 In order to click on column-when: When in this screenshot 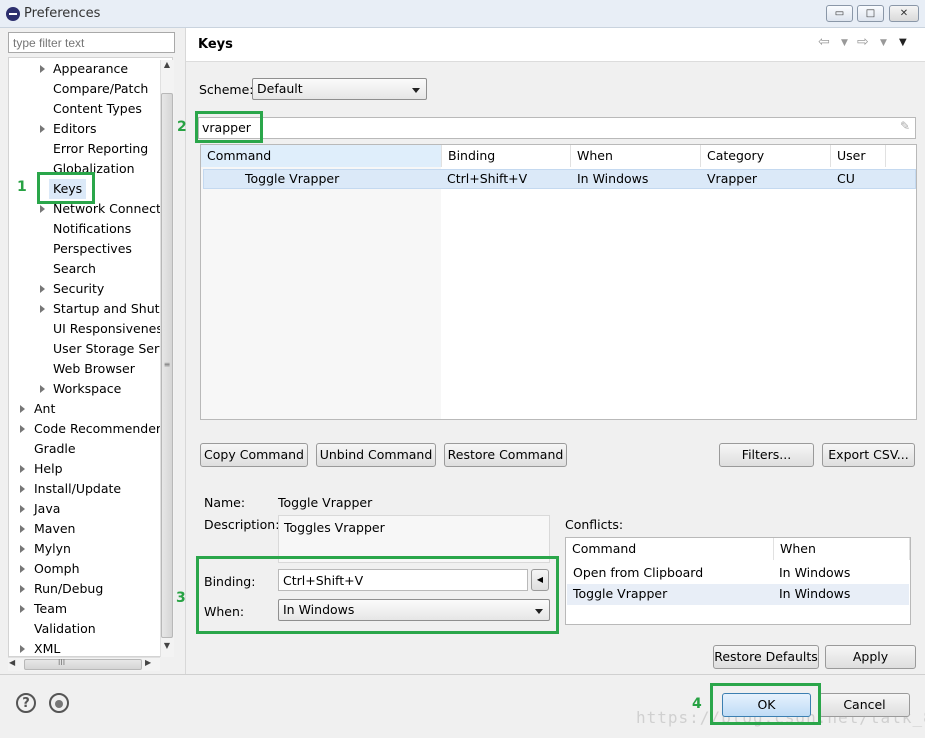, I will do `click(636, 156)`.